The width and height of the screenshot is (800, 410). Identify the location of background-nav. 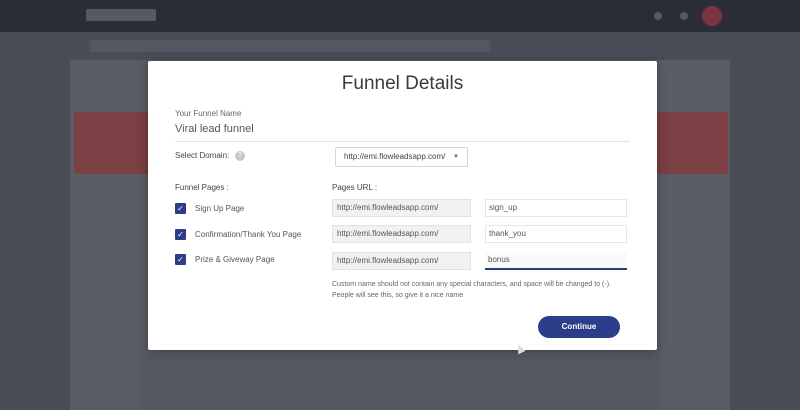
(290, 46).